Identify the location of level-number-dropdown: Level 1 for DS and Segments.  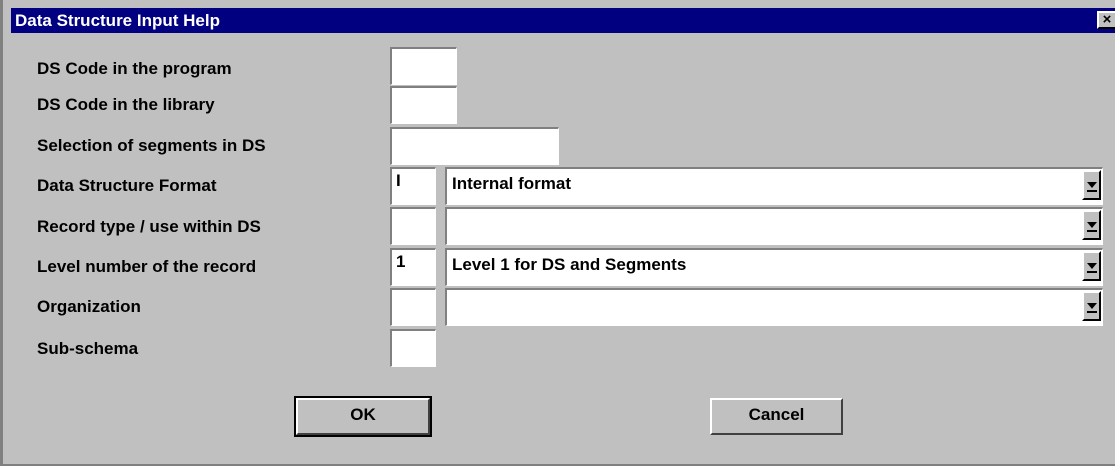
(774, 267).